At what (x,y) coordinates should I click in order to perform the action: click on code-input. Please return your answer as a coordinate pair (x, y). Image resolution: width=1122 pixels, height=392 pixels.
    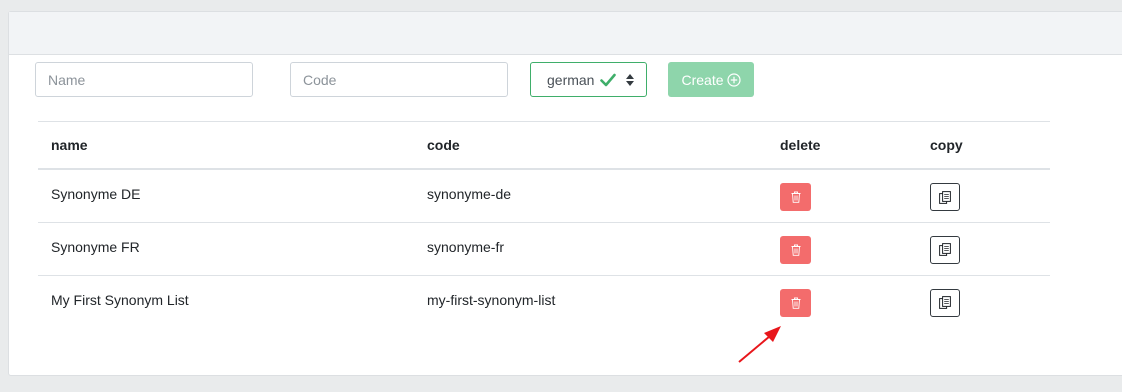
    Looking at the image, I should click on (399, 79).